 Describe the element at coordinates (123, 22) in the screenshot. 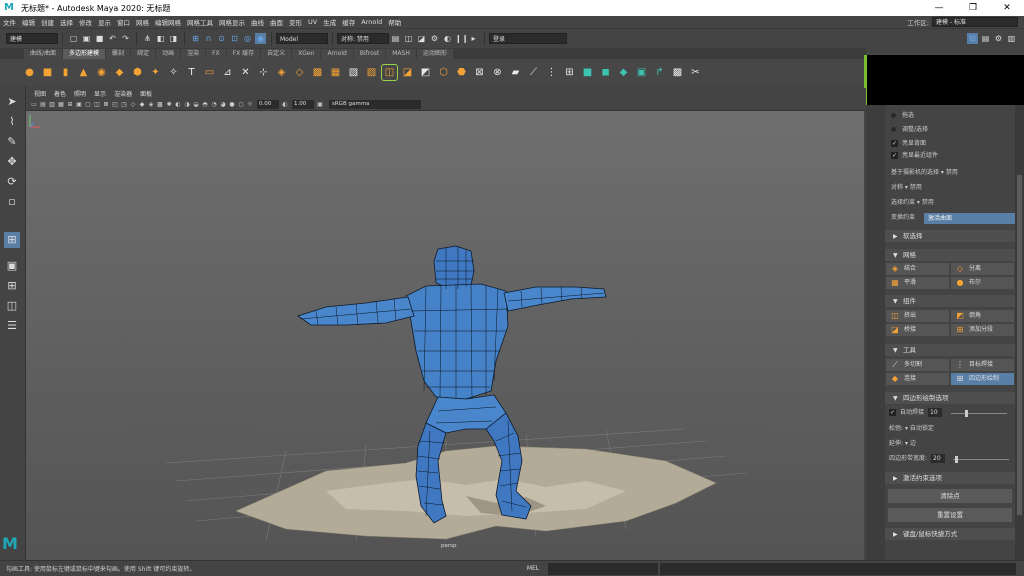

I see `menu-windows: 窗口` at that location.